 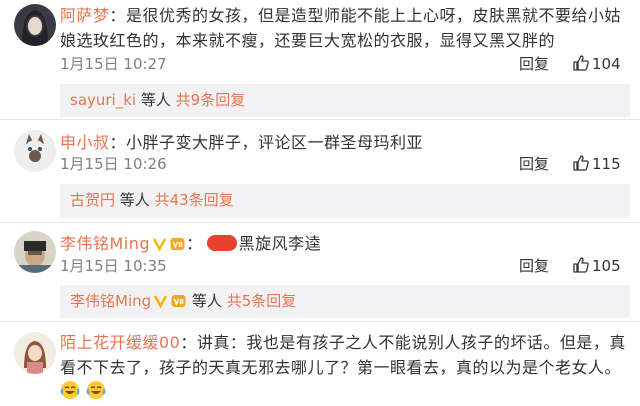 I want to click on comment-body: 讲真：我也是有孩子之人不能说别人孩子的坏话。但是，真, so click(x=411, y=342).